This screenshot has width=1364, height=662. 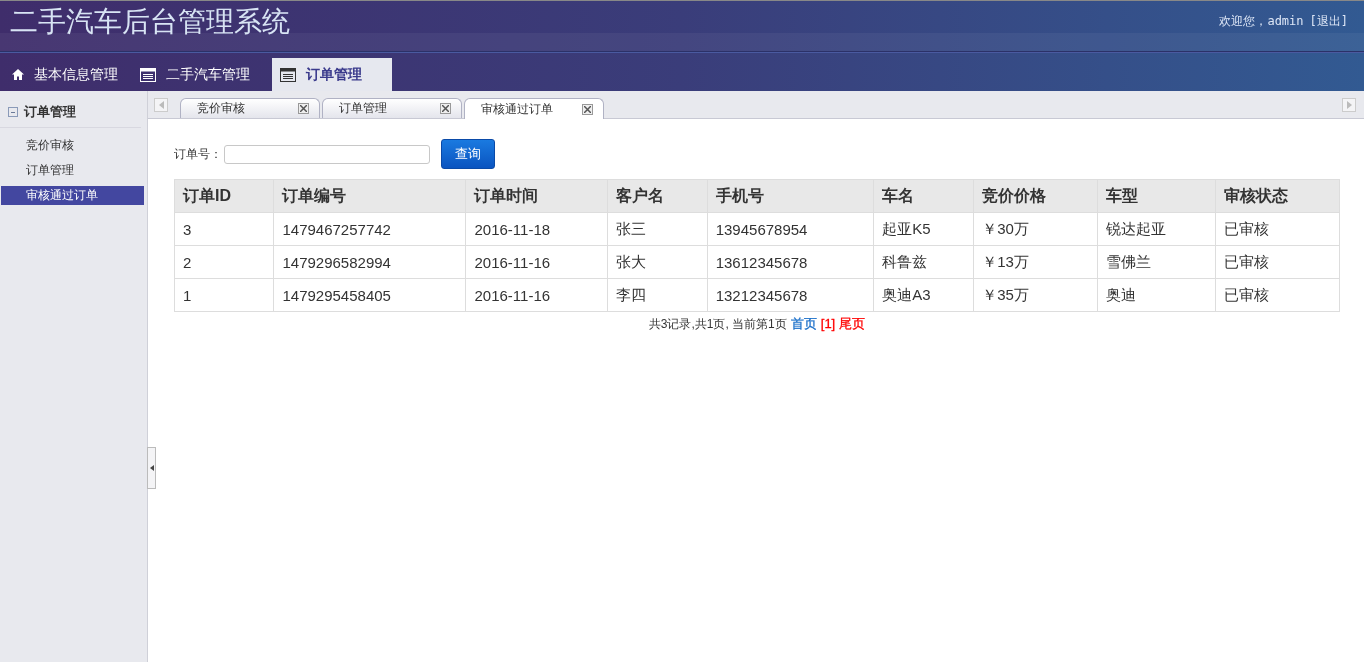 What do you see at coordinates (72, 195) in the screenshot?
I see `sidebar-item: 审核通过订单` at bounding box center [72, 195].